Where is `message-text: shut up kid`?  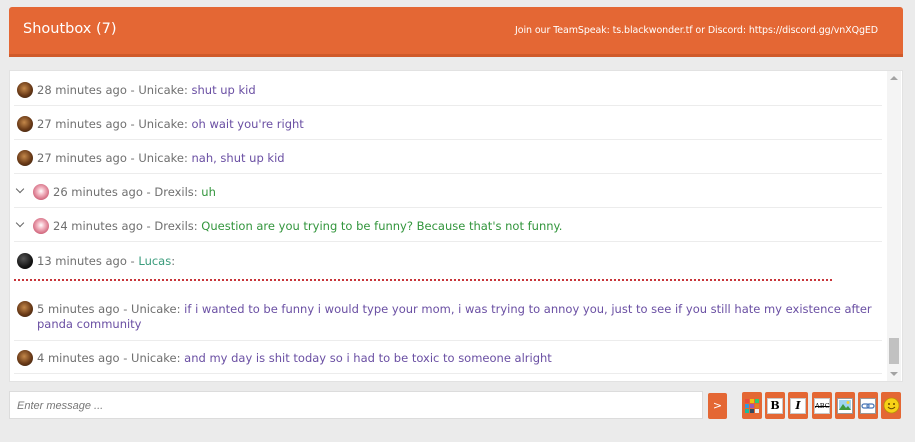
message-text: shut up kid is located at coordinates (223, 90).